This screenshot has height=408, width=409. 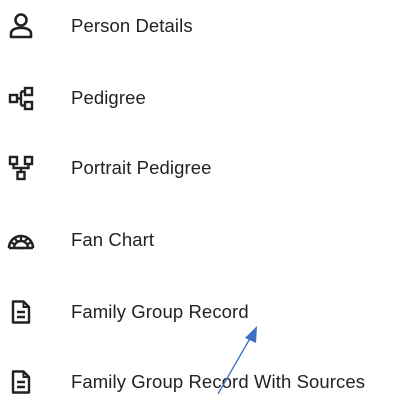 I want to click on menu-item-family-group-record-with-sources: Family Group Record With Sources, so click(x=204, y=382).